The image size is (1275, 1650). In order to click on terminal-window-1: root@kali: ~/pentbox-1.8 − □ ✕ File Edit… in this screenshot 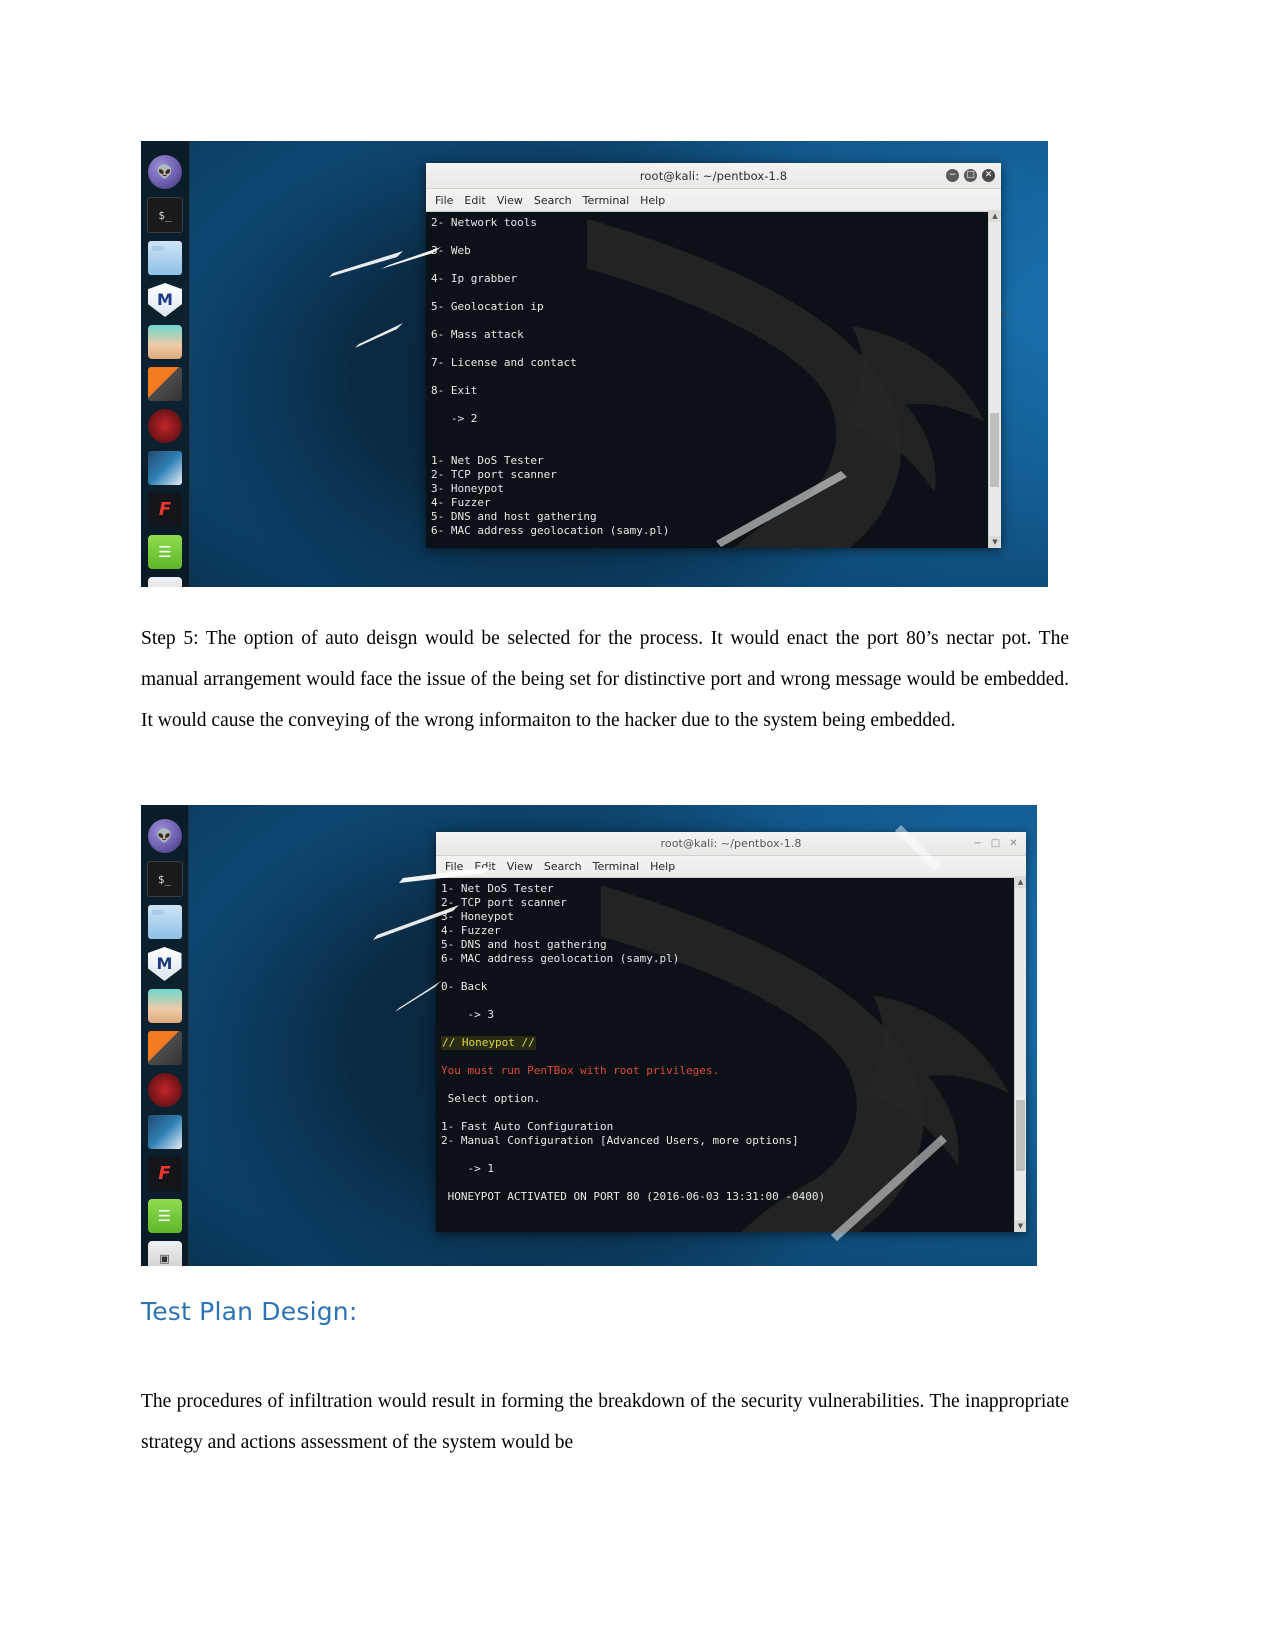, I will do `click(713, 355)`.